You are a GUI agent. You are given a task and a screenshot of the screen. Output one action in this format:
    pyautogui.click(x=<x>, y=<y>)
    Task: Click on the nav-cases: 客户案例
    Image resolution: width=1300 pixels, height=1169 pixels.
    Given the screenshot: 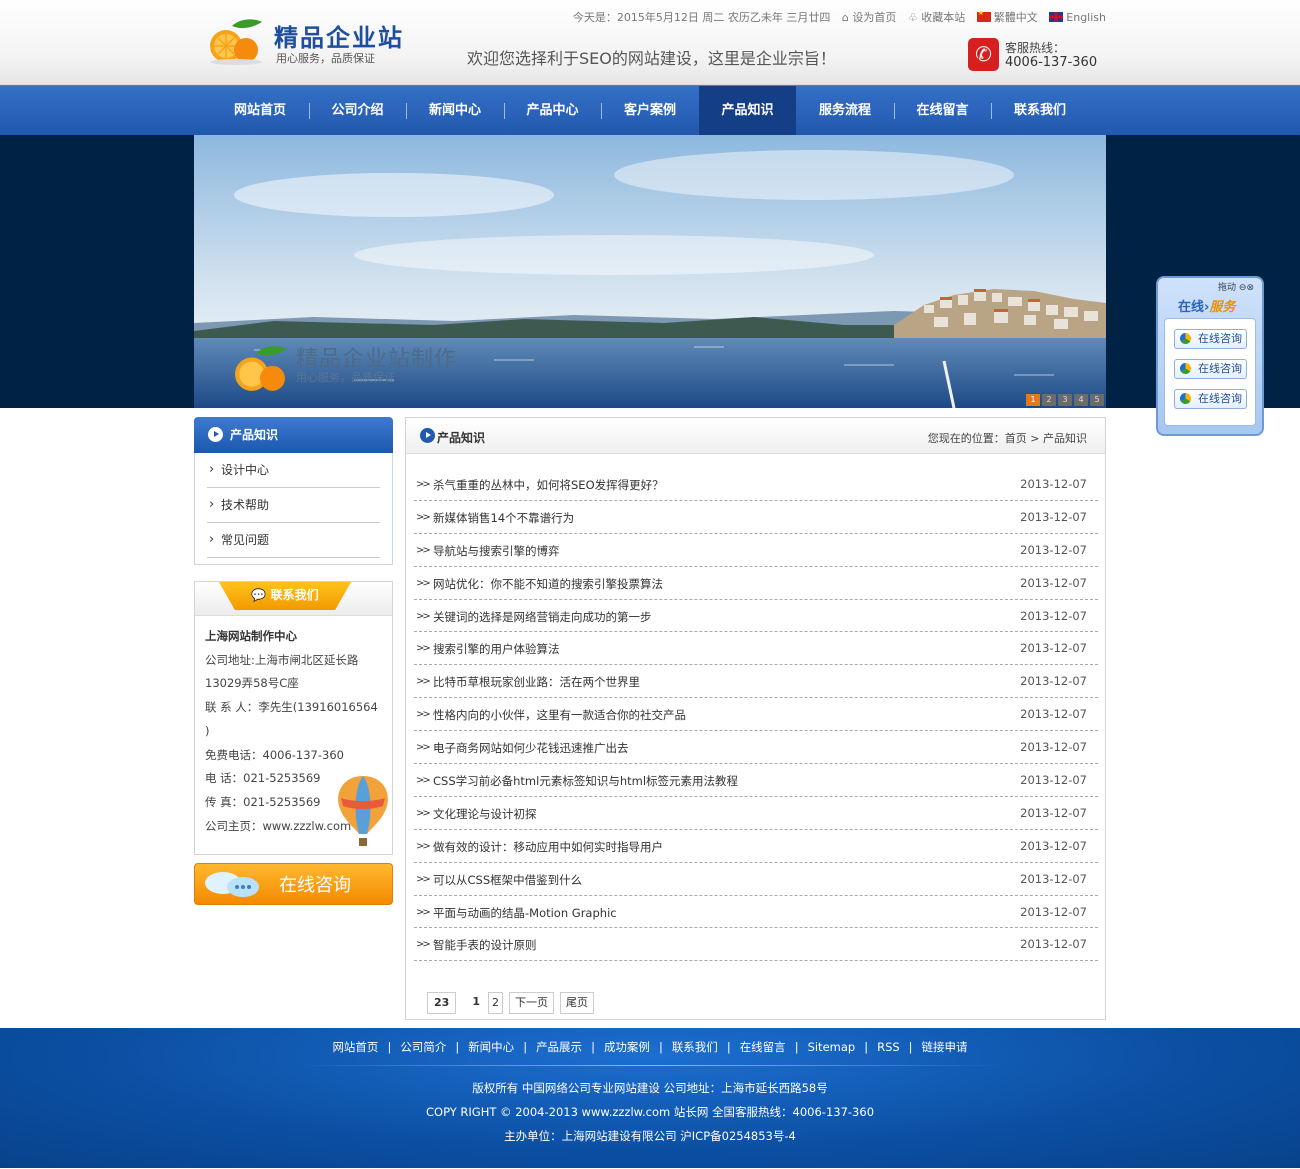 What is the action you would take?
    pyautogui.click(x=650, y=111)
    